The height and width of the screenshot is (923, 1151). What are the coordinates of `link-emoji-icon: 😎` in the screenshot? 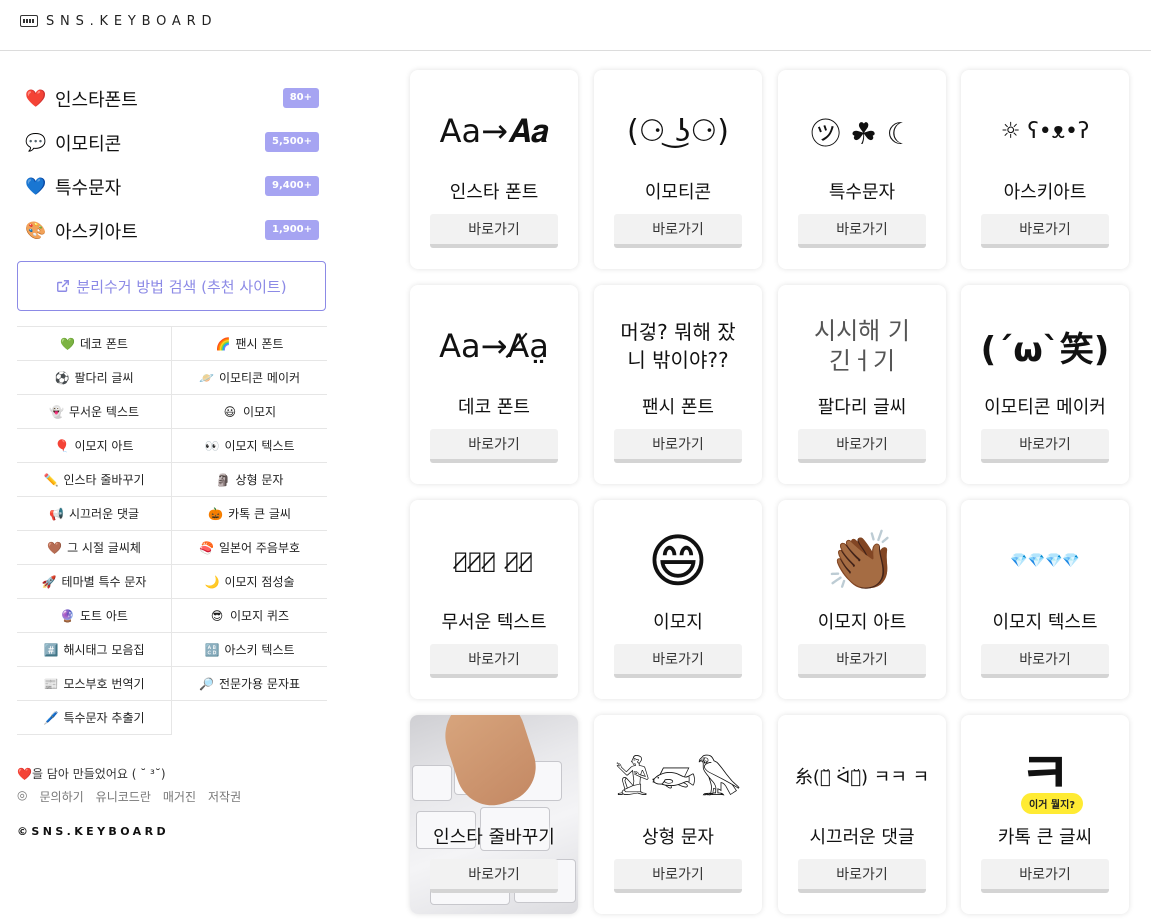 It's located at (217, 615).